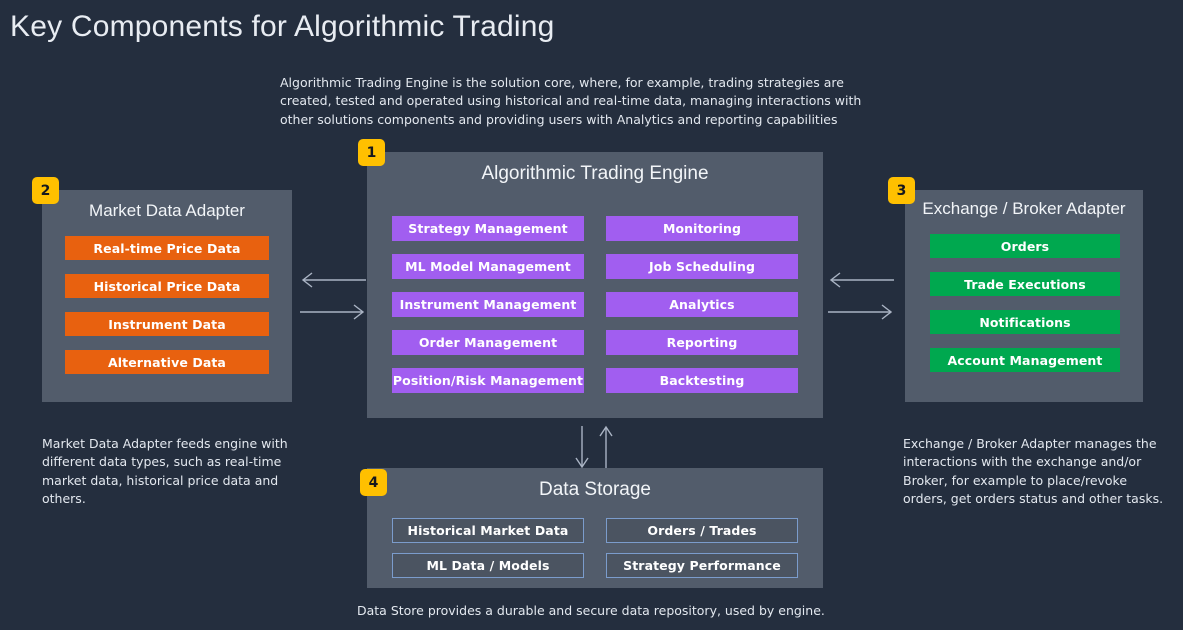 Image resolution: width=1183 pixels, height=630 pixels. Describe the element at coordinates (702, 565) in the screenshot. I see `data-storage-item: Strategy Performance` at that location.